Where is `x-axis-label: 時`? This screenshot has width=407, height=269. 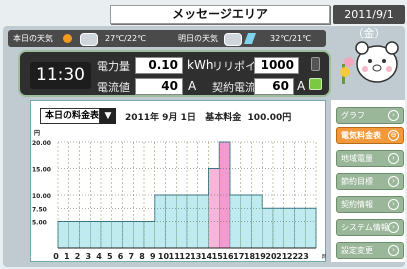 x-axis-label: 時 is located at coordinates (324, 257).